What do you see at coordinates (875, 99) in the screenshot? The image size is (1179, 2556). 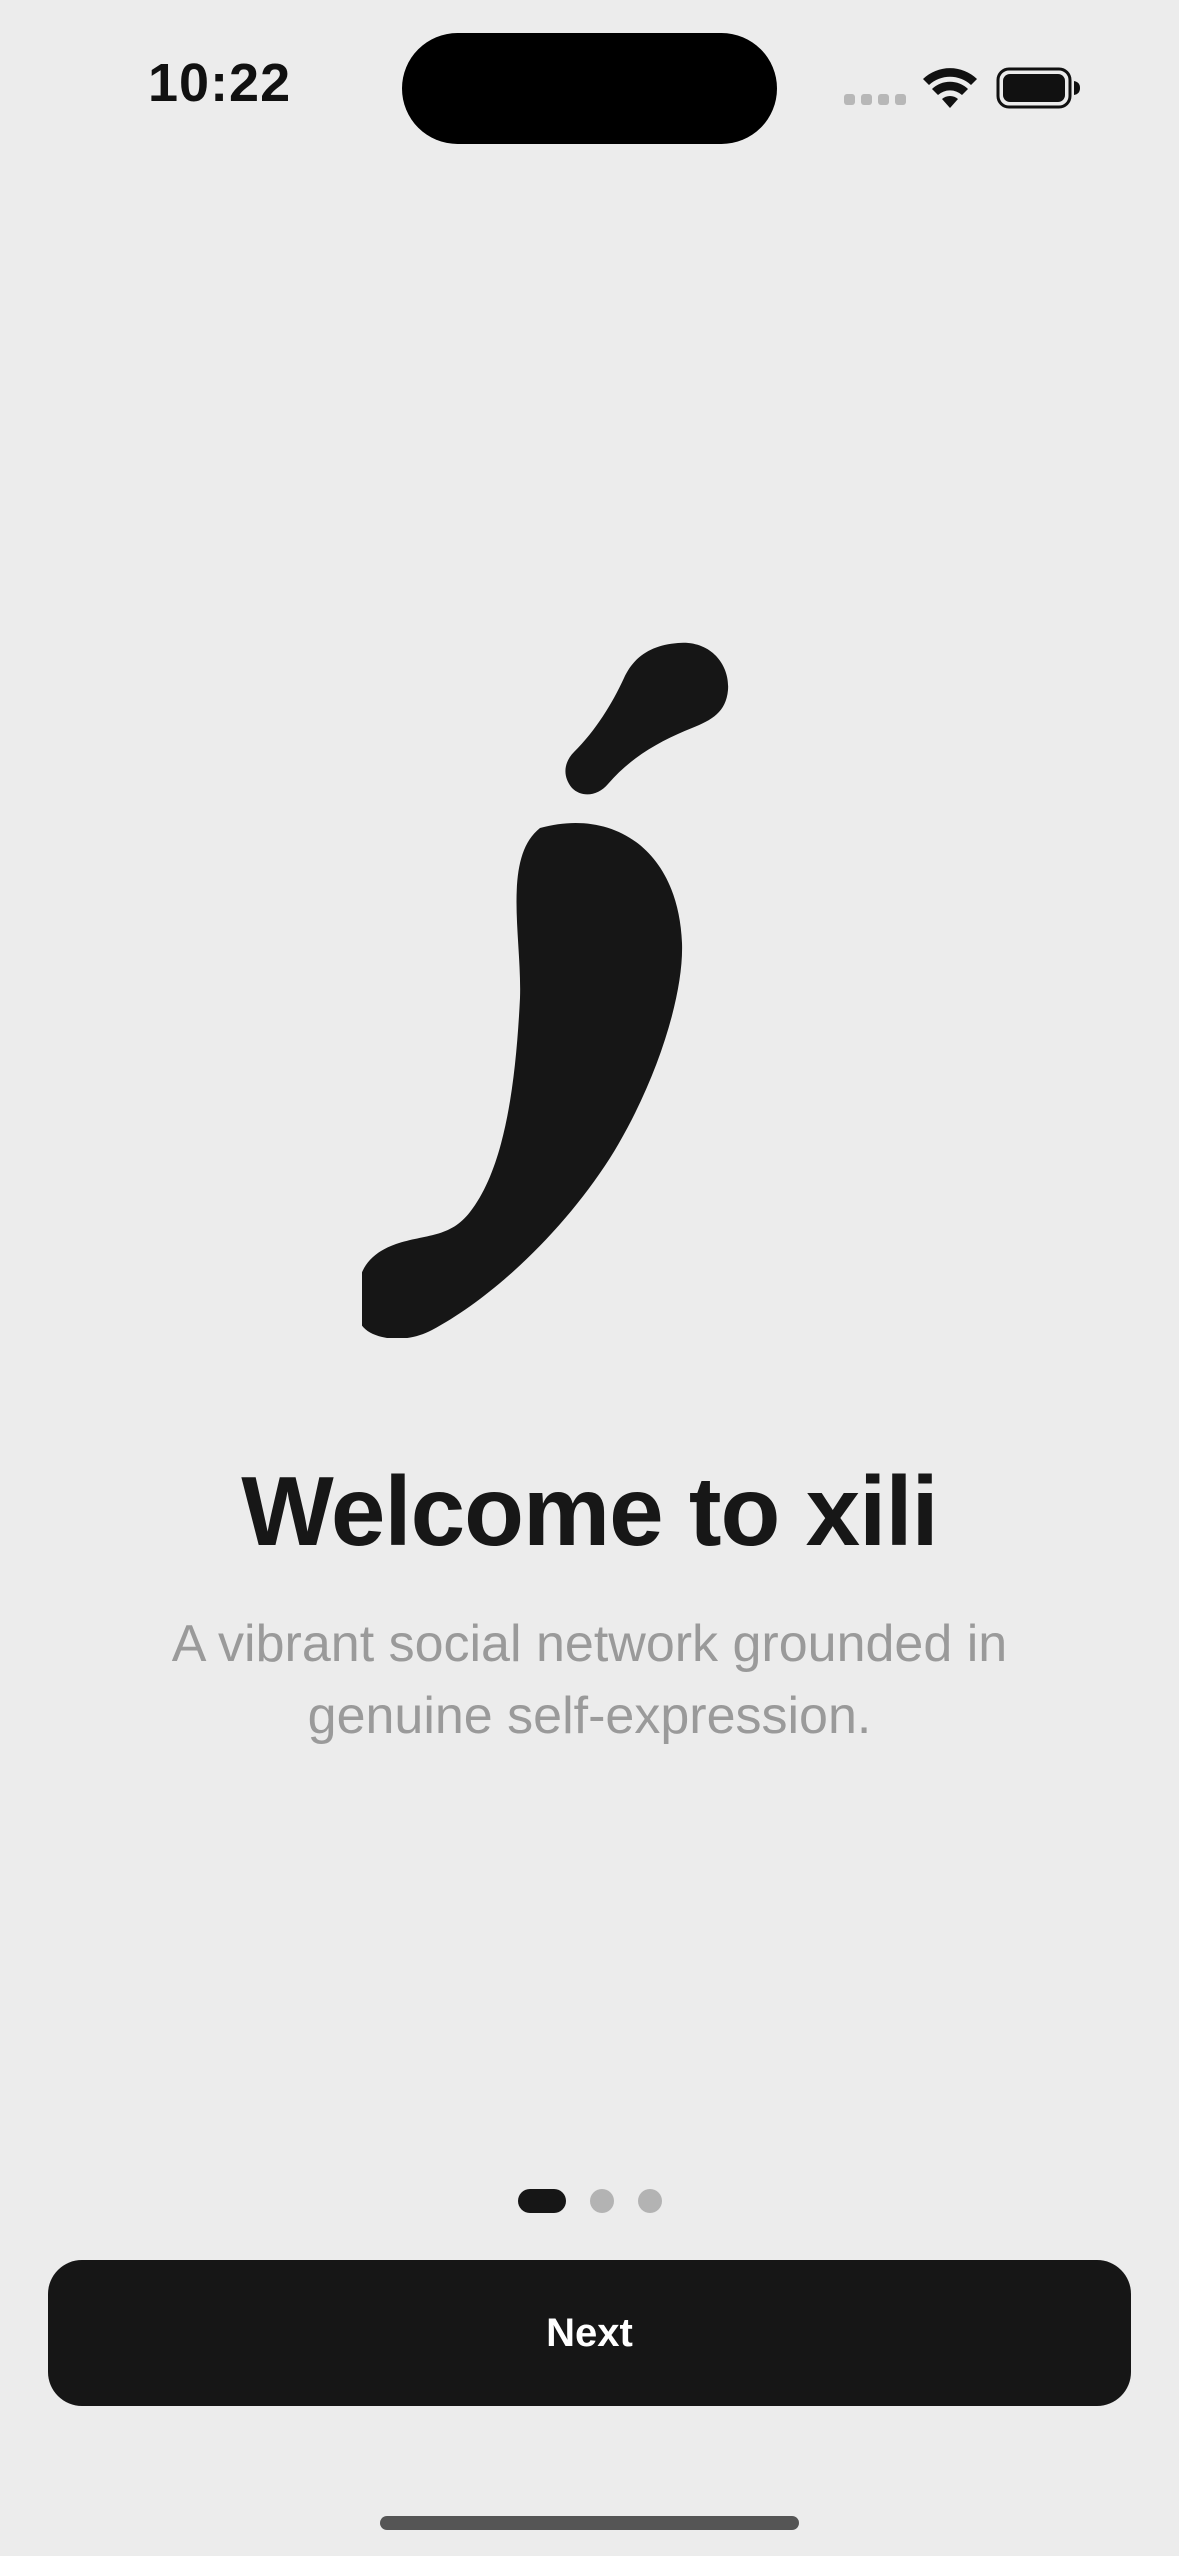 I see `cellular-signal-icon` at bounding box center [875, 99].